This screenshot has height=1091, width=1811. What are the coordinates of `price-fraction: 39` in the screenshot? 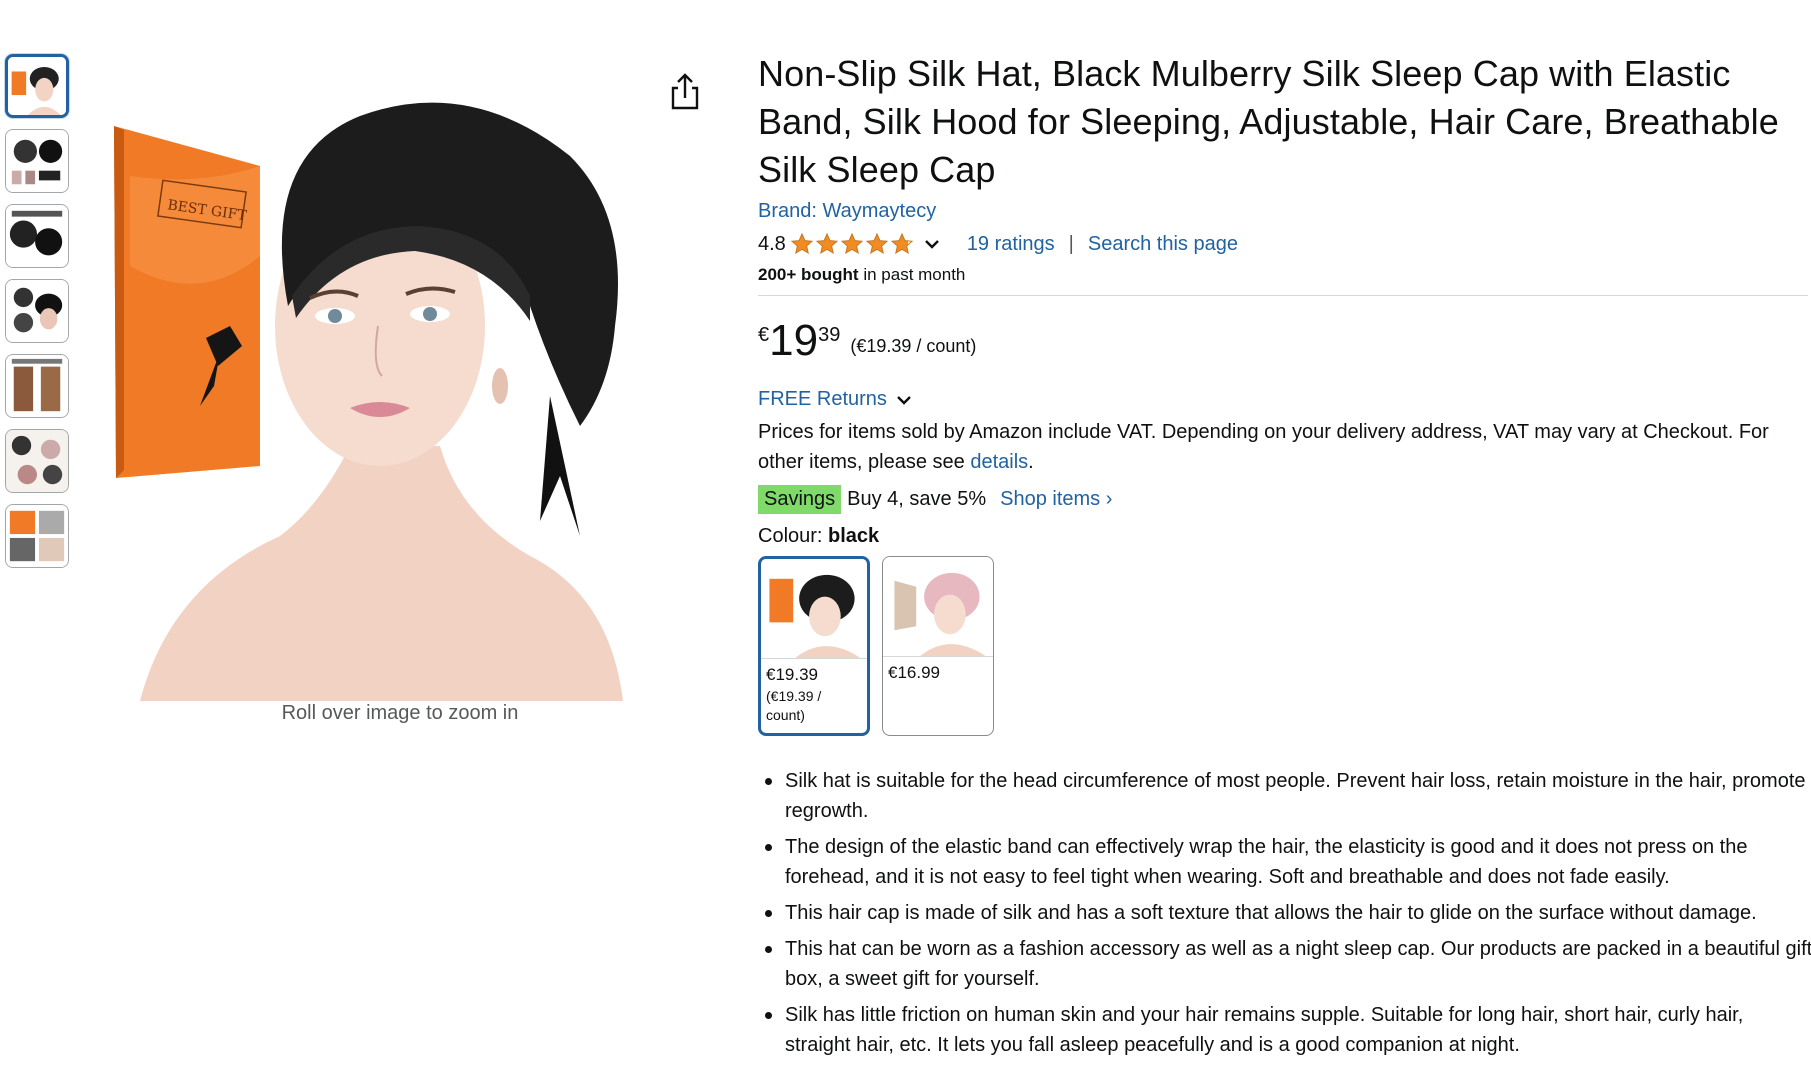 It's located at (829, 335).